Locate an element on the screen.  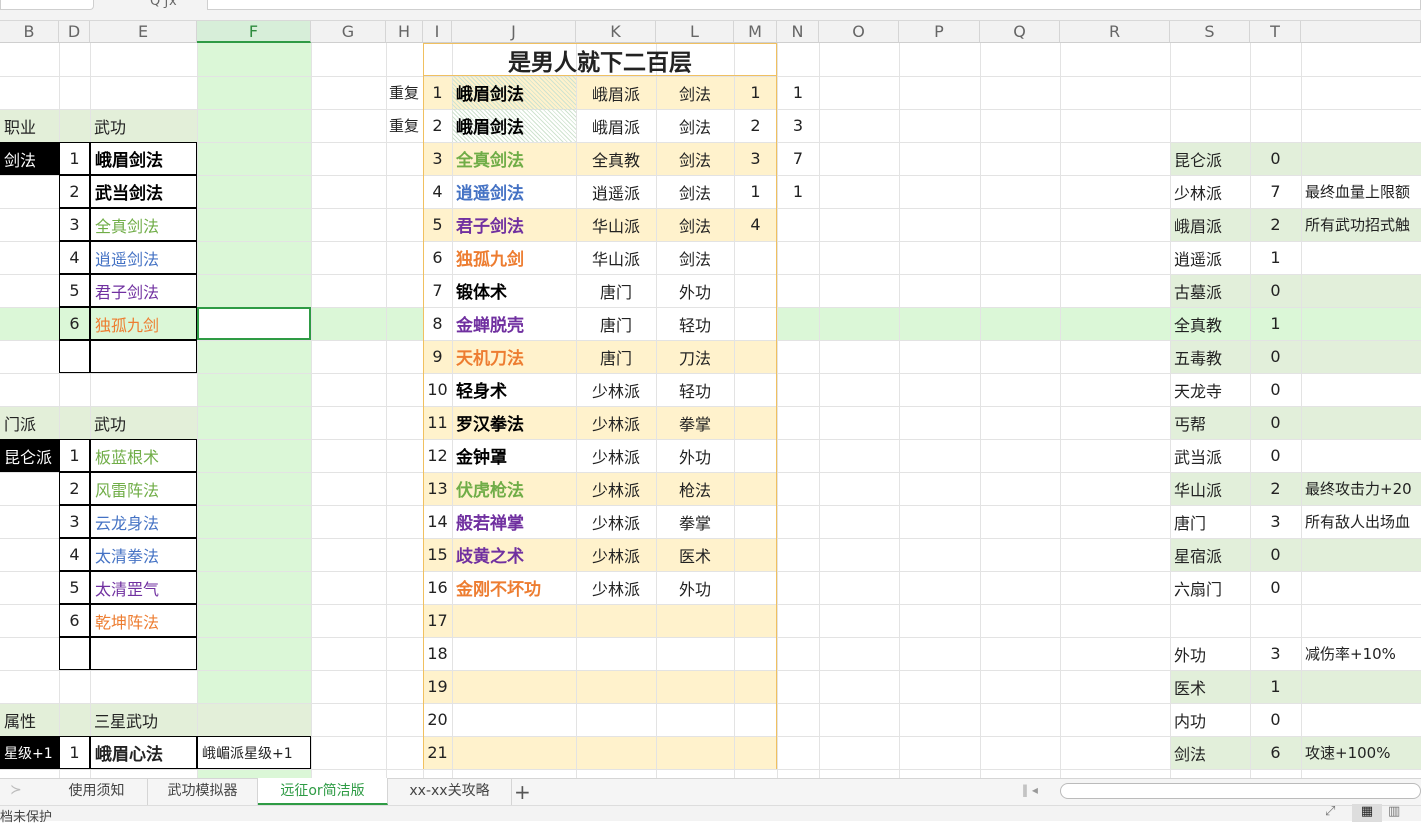
column-header-O: O is located at coordinates (859, 32).